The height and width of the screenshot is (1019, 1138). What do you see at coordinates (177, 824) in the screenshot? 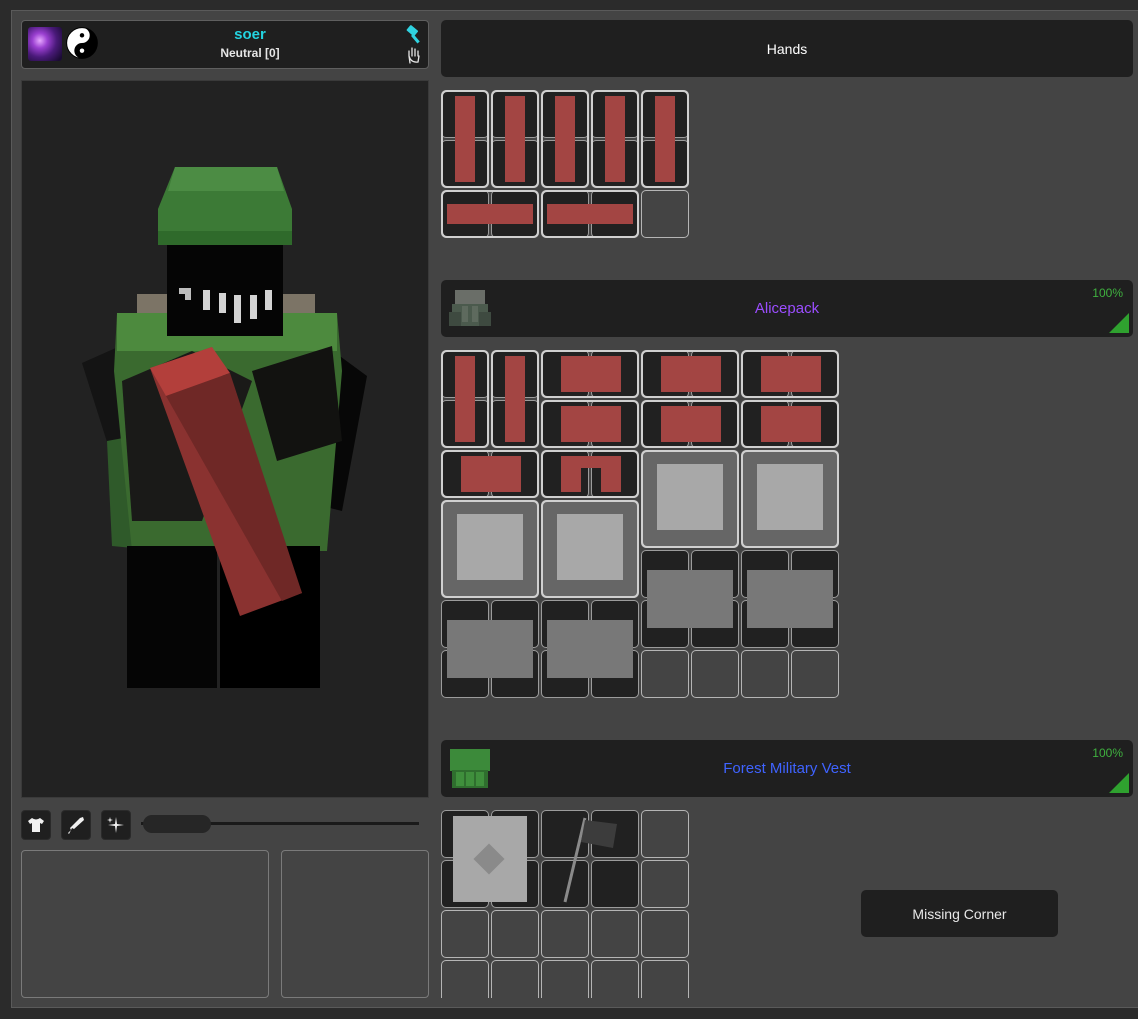
I see `zoom-slider-thumb` at bounding box center [177, 824].